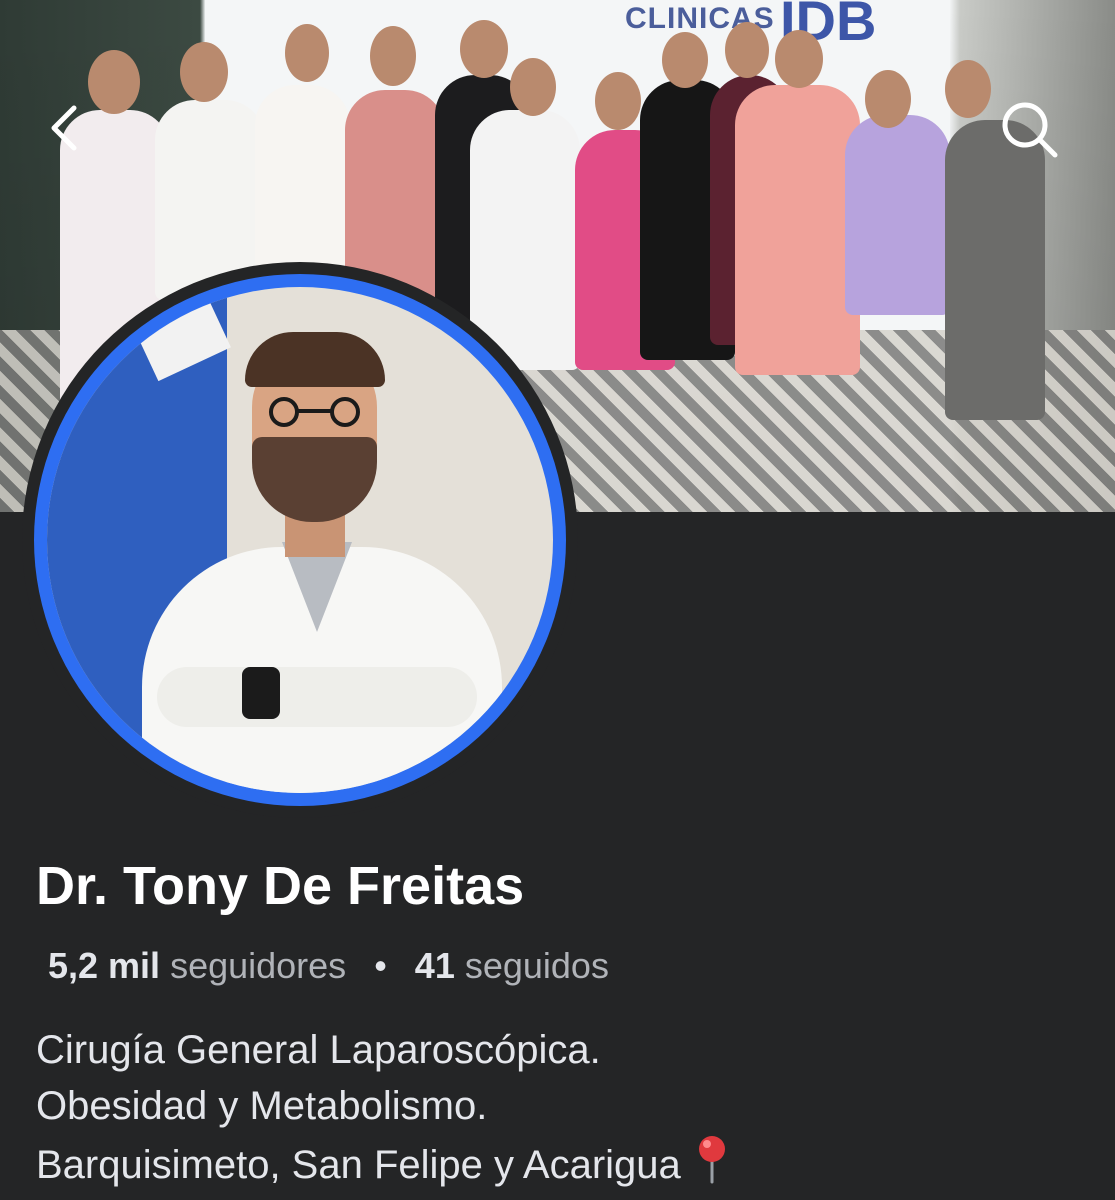  I want to click on search-icon, so click(1030, 130).